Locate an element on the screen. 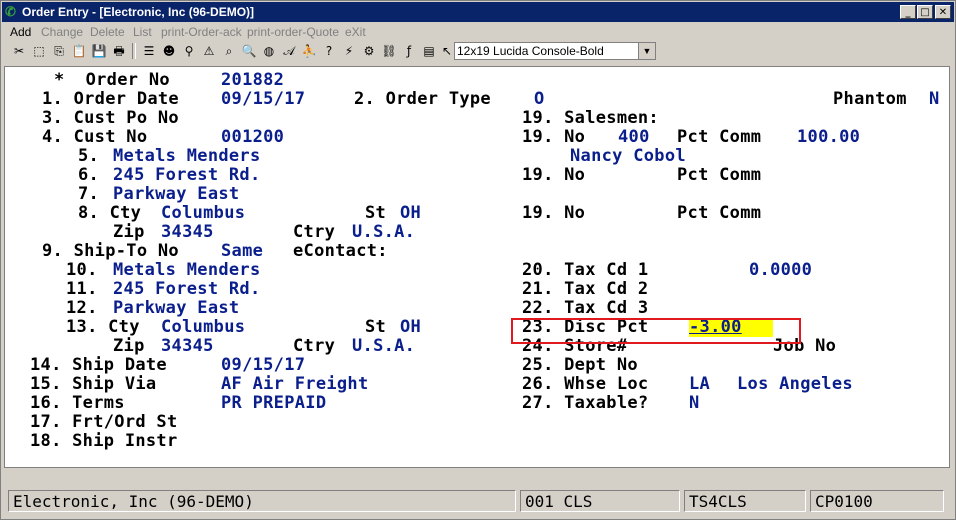 The width and height of the screenshot is (956, 520). ship-city-value: Columbus is located at coordinates (203, 327).